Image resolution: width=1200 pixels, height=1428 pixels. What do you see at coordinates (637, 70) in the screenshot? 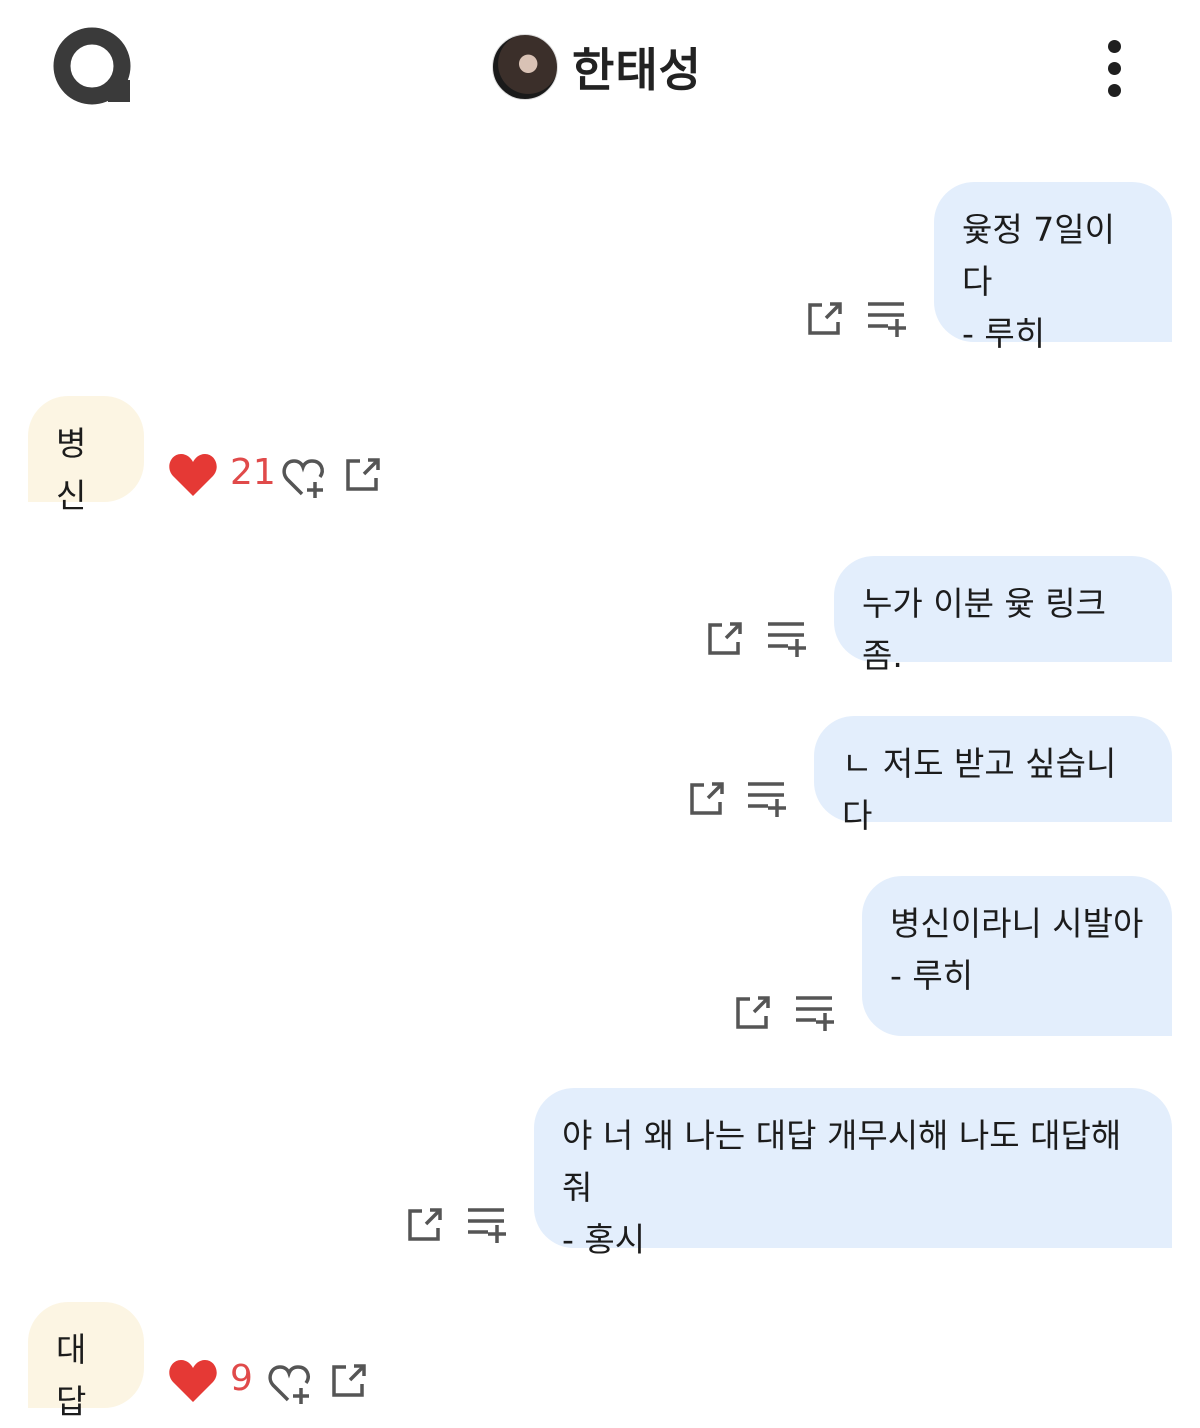
I see `channel-name: 한태성` at bounding box center [637, 70].